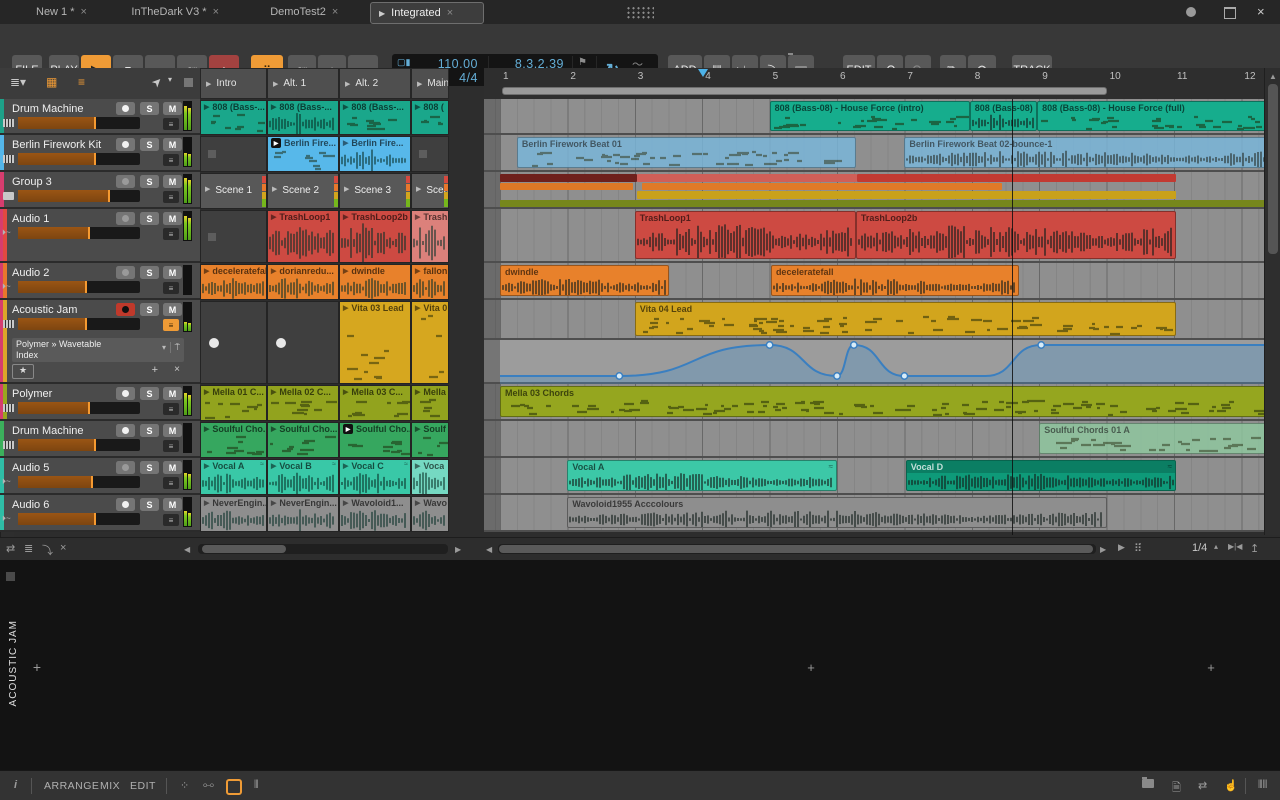  Describe the element at coordinates (1003, 116) in the screenshot. I see `arranger-clip: 808 (Bass-08)` at that location.